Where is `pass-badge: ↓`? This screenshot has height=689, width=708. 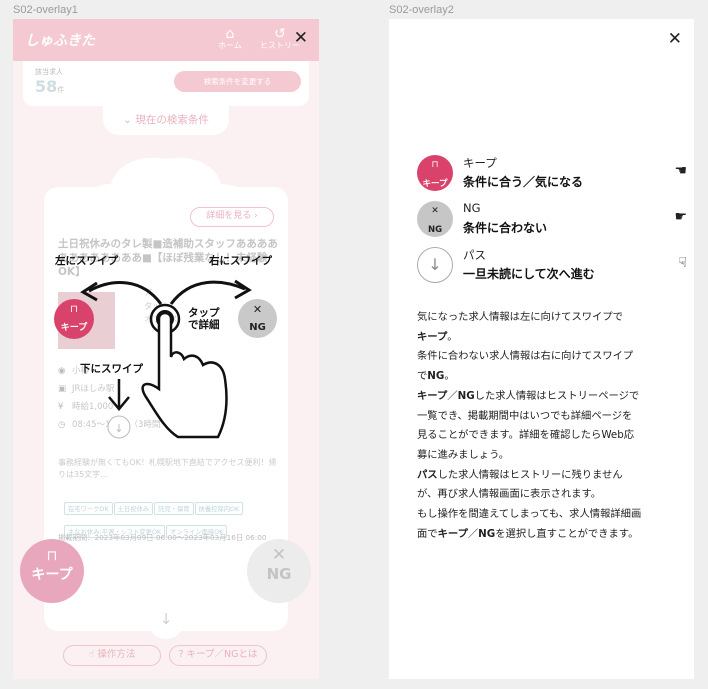 pass-badge: ↓ is located at coordinates (435, 265).